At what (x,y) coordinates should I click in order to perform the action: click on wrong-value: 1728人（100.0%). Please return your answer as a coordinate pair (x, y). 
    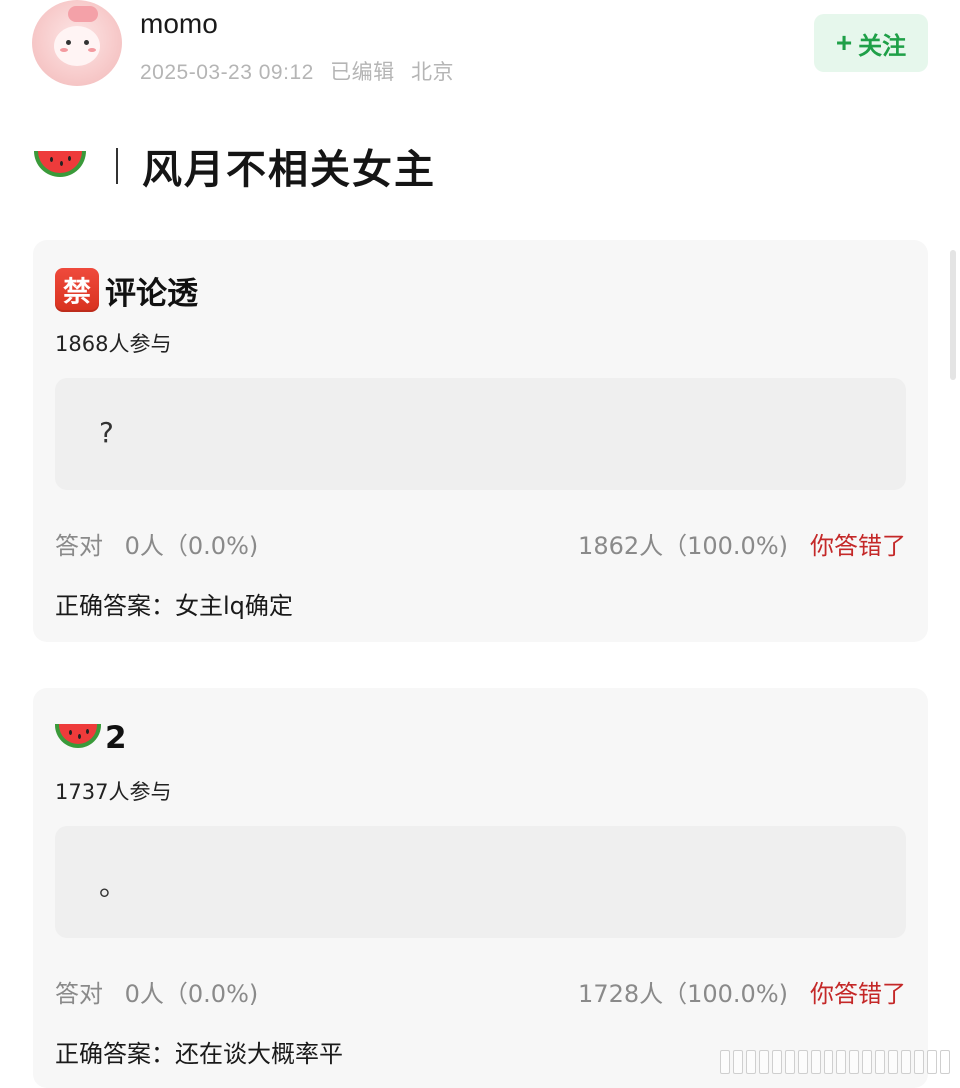
    Looking at the image, I should click on (683, 994).